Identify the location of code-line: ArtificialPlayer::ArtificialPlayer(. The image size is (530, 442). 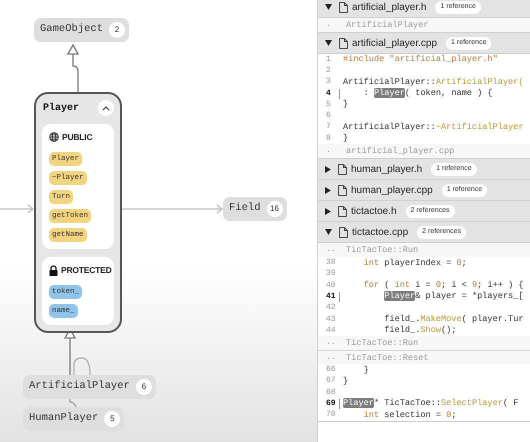
(433, 82).